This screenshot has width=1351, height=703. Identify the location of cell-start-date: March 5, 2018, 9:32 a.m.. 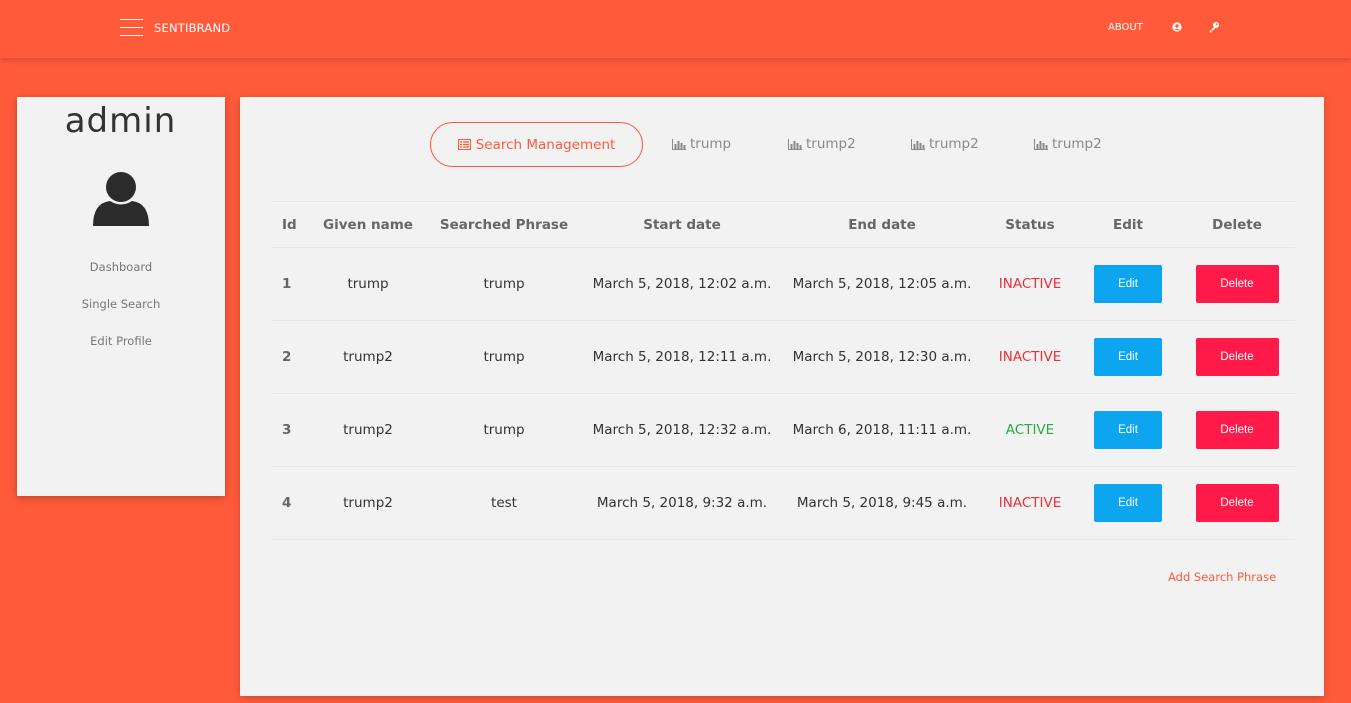
(682, 503).